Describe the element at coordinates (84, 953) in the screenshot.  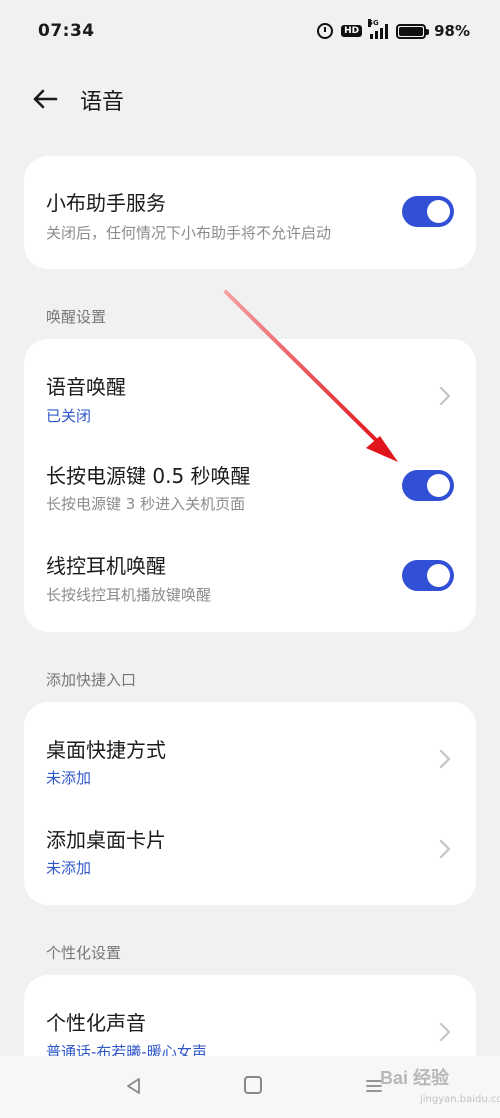
I see `personalize-section-title: 个性化设置` at that location.